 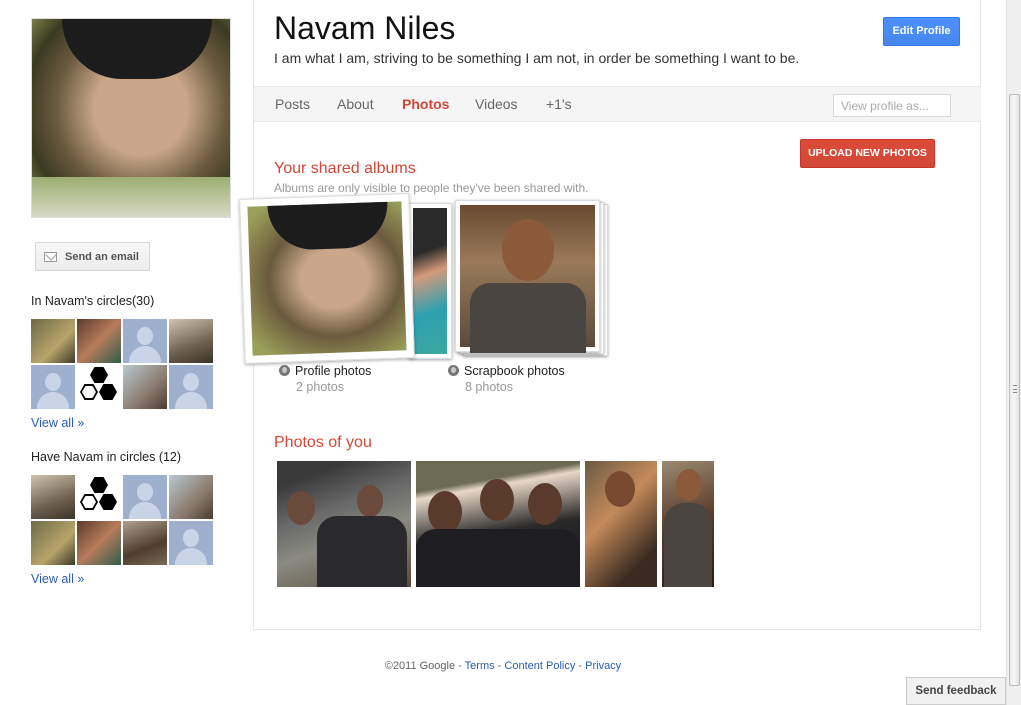 What do you see at coordinates (292, 104) in the screenshot?
I see `tab-posts: Posts` at bounding box center [292, 104].